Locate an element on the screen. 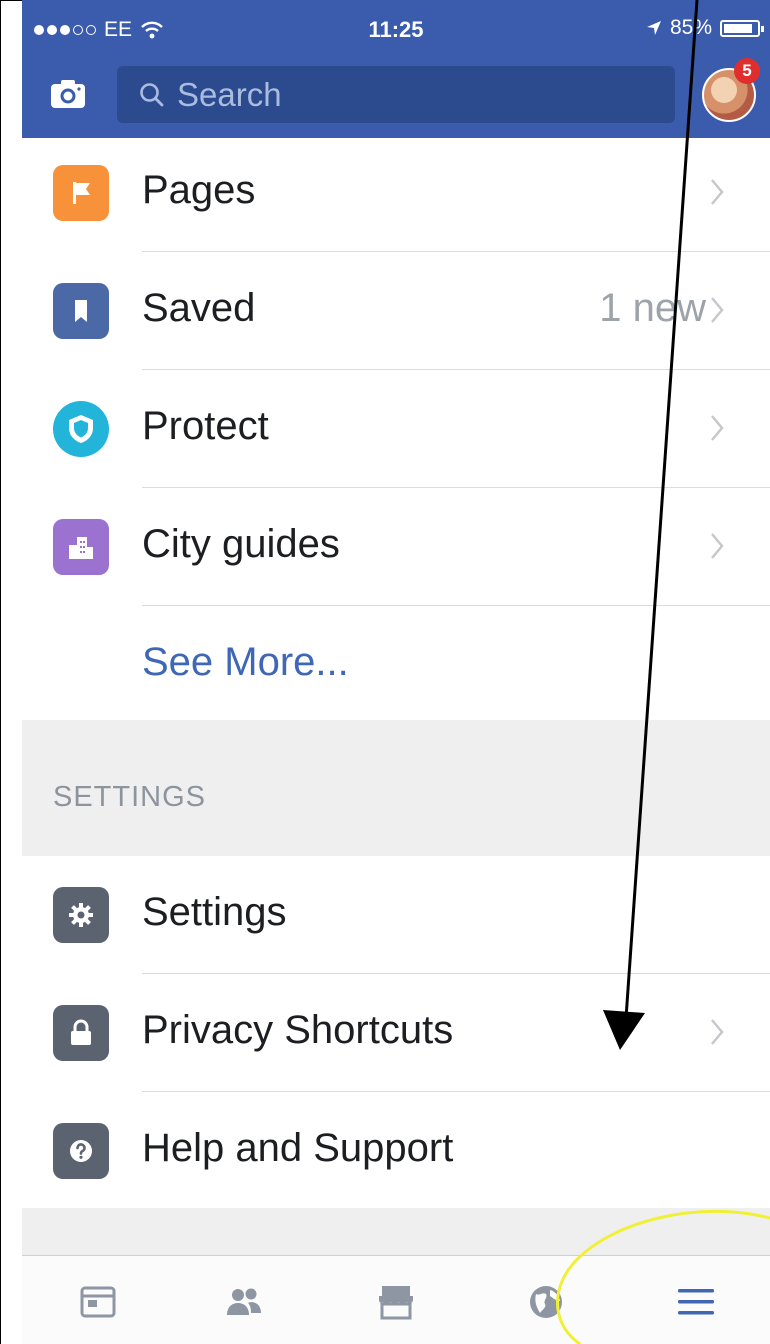  status-right: 85% is located at coordinates (705, 28).